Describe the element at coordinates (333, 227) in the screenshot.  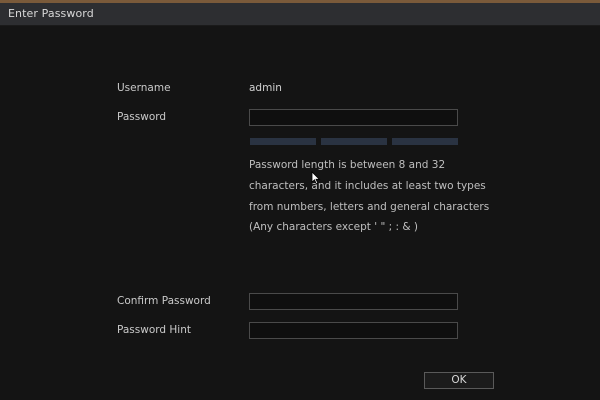
I see `password-rule-line-4: (Any characters except ' " ; : & )` at that location.